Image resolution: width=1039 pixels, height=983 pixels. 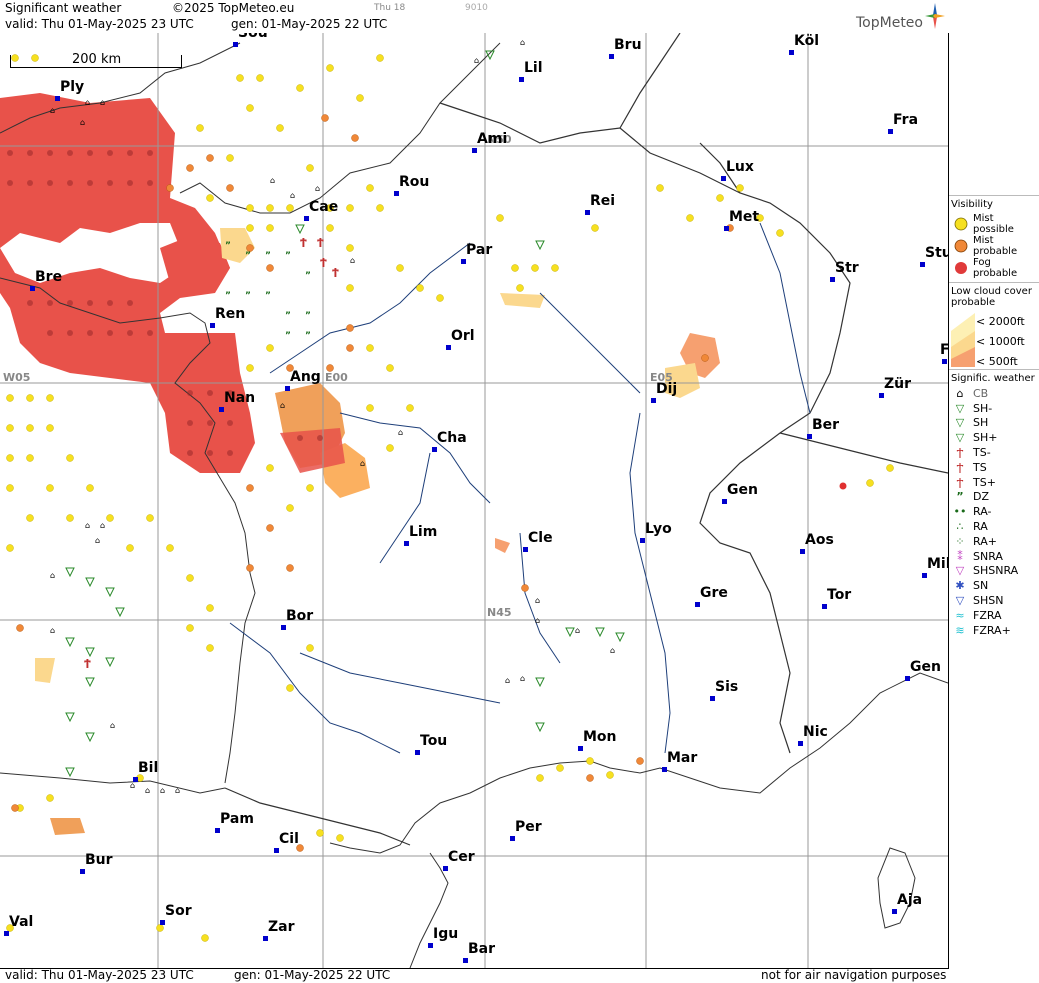 I want to click on legend-fzra-heavy: ≋ FZRA+, so click(x=994, y=630).